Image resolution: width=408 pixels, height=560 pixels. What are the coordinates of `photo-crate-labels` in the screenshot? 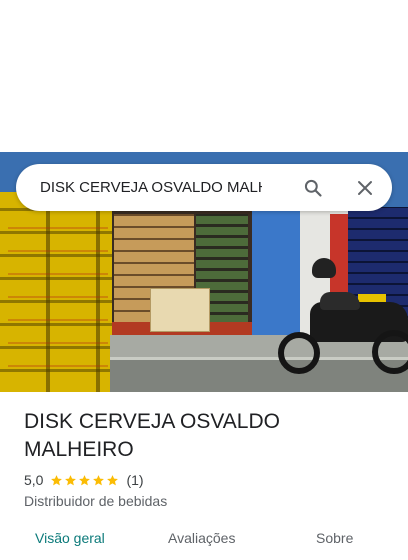 It's located at (58, 297).